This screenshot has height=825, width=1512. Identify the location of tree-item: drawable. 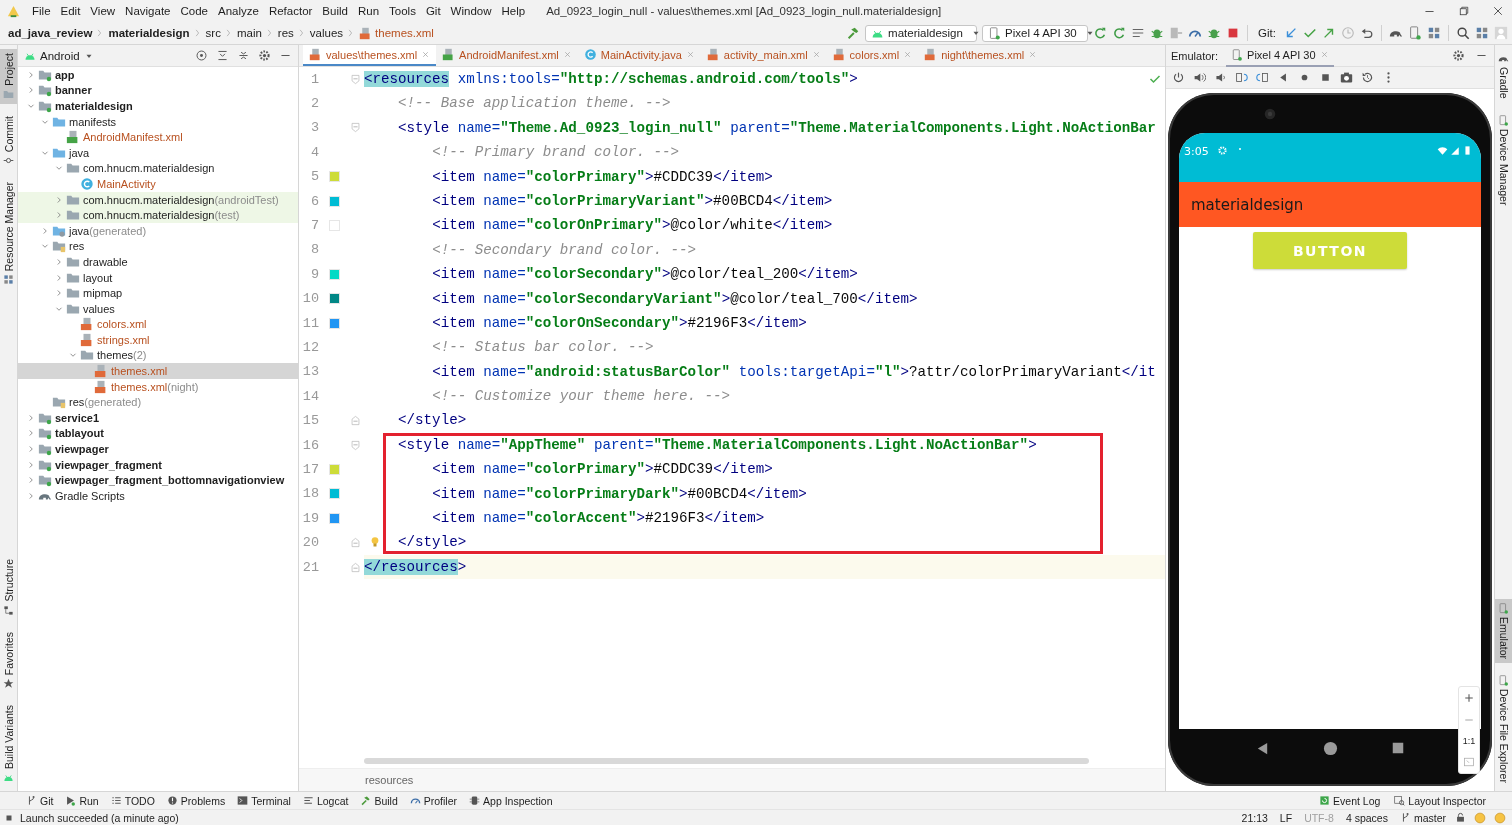
(158, 262).